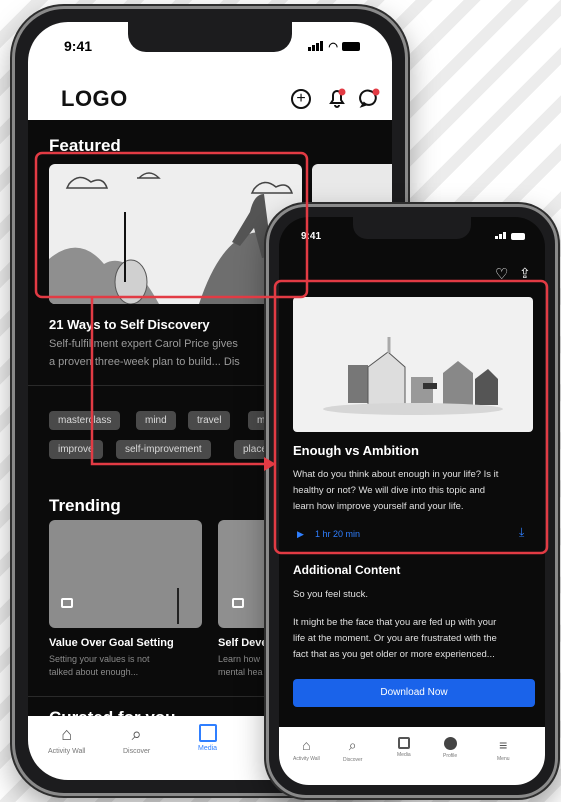  Describe the element at coordinates (503, 745) in the screenshot. I see `menu-icon: ≡` at that location.